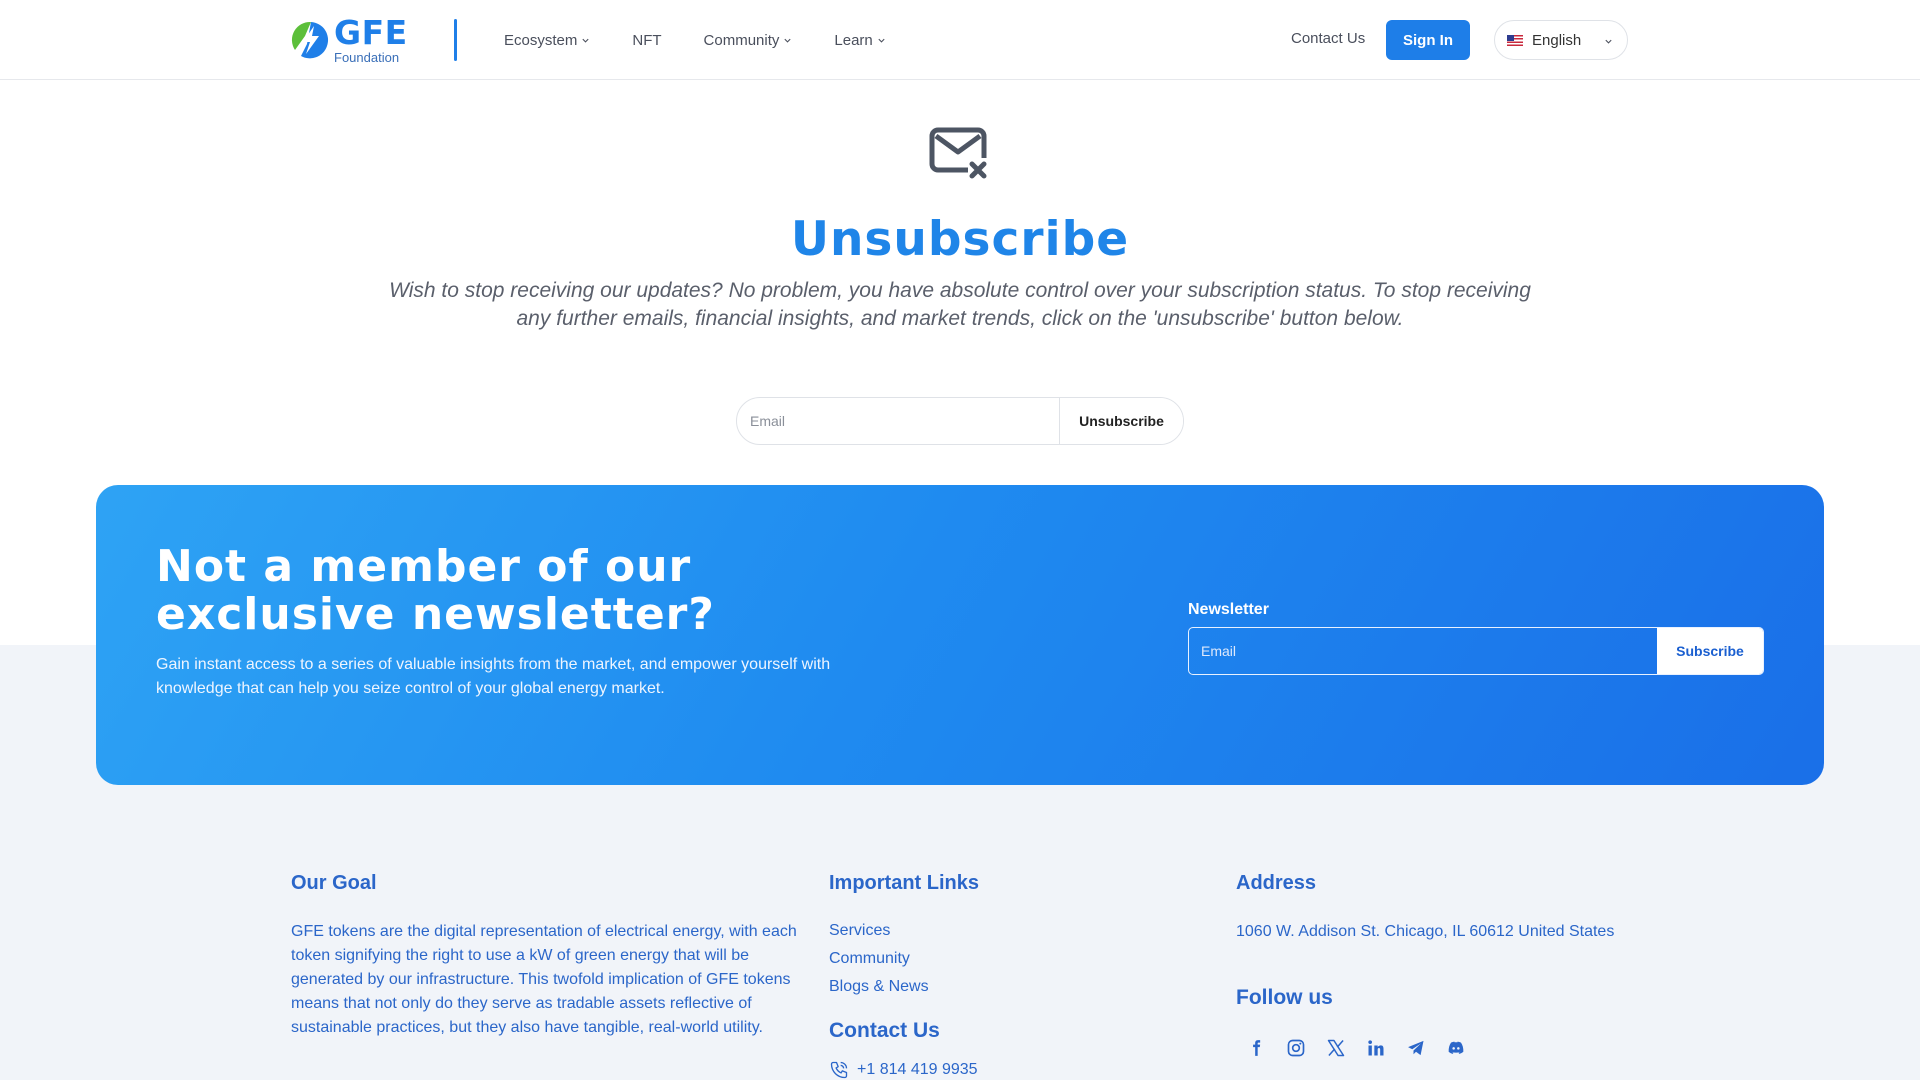 This screenshot has width=1920, height=1080. I want to click on footer-link-community: Community, so click(869, 959).